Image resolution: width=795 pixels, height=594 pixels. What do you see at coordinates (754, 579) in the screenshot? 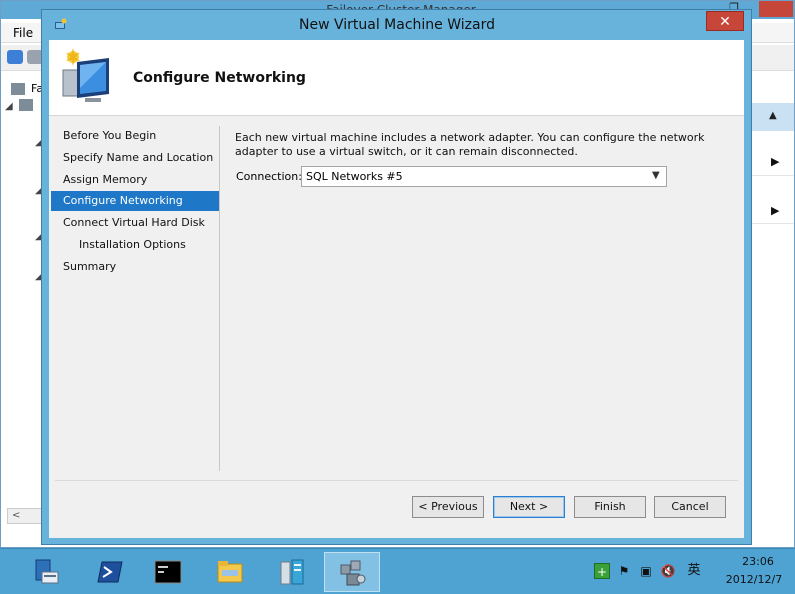
I see `clock-date: 2012/12/7` at bounding box center [754, 579].